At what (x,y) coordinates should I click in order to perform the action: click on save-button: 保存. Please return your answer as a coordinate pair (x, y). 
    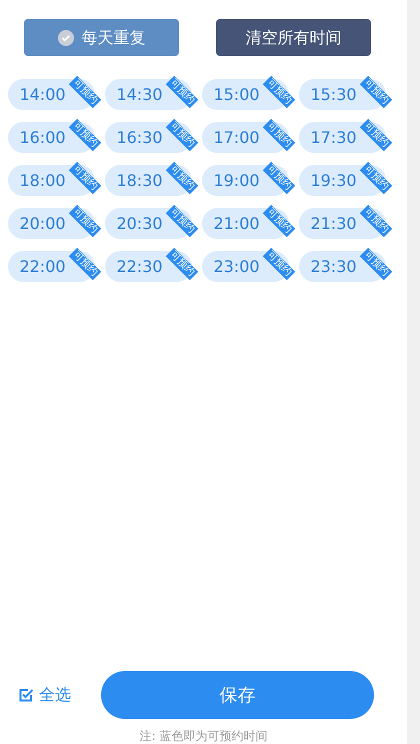
    Looking at the image, I should click on (237, 695).